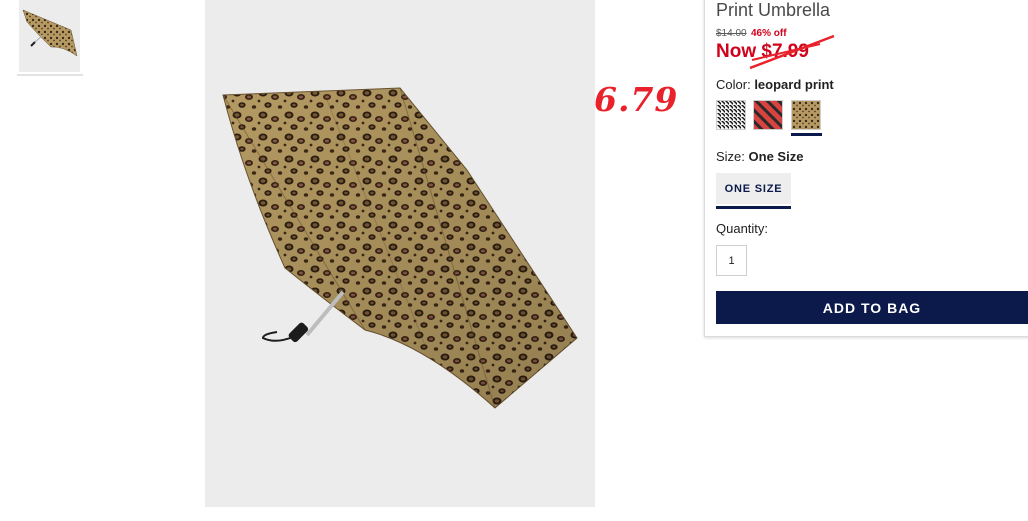  I want to click on quantity-label: Quantity:, so click(742, 228).